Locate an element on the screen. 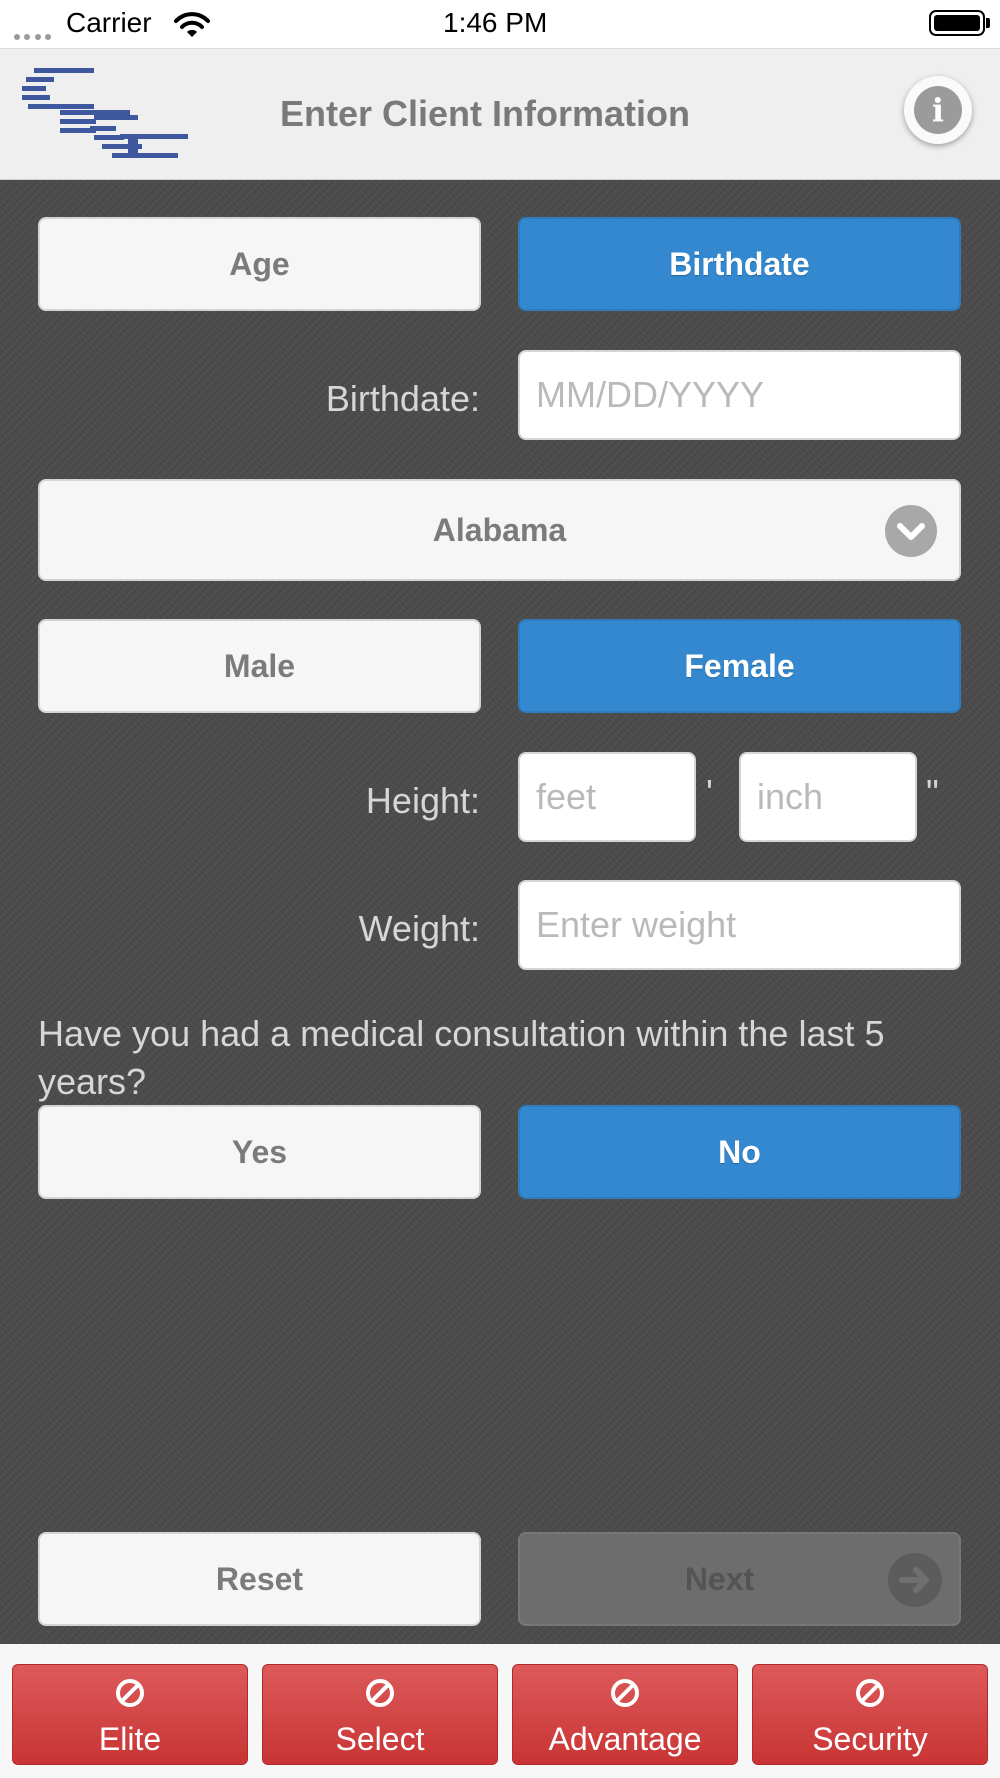 The image size is (1000, 1778). next-button: Next is located at coordinates (739, 1579).